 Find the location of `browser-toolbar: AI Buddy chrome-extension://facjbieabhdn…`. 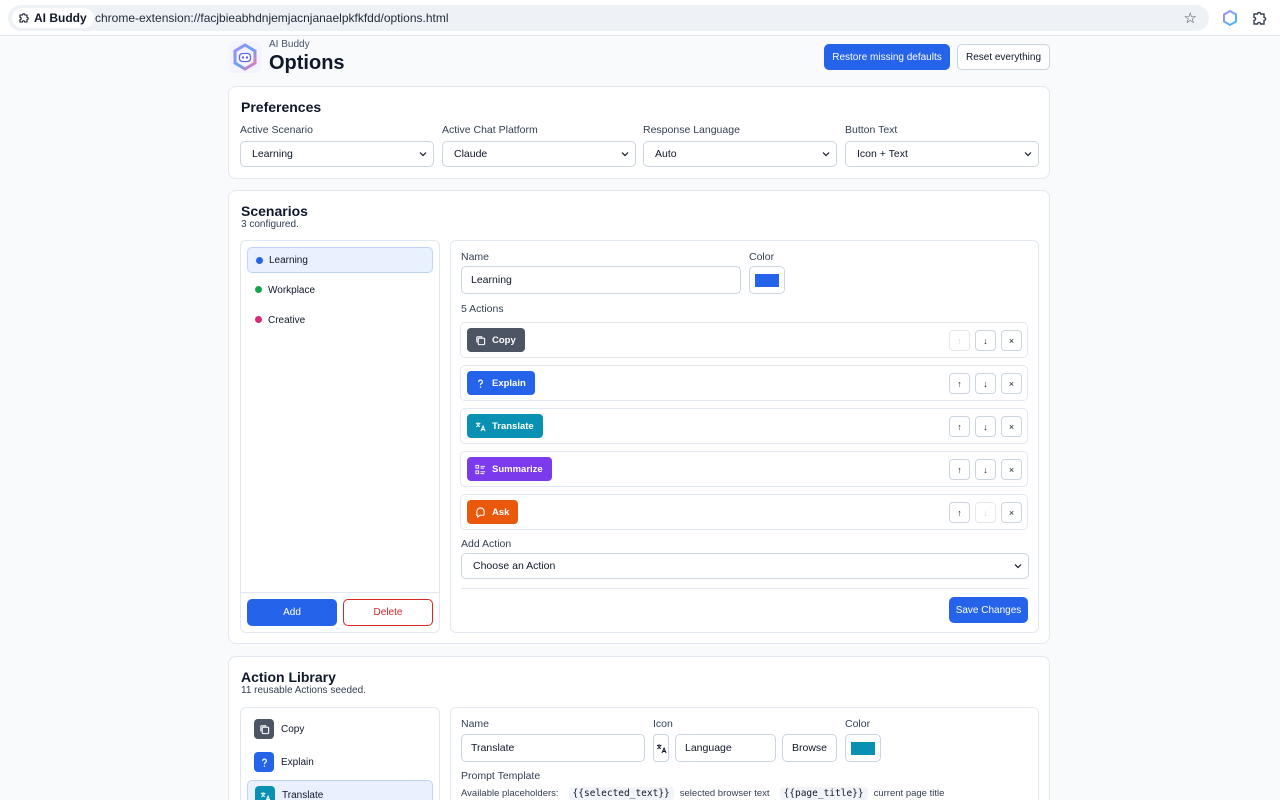

browser-toolbar: AI Buddy chrome-extension://facjbieabhdn… is located at coordinates (640, 18).